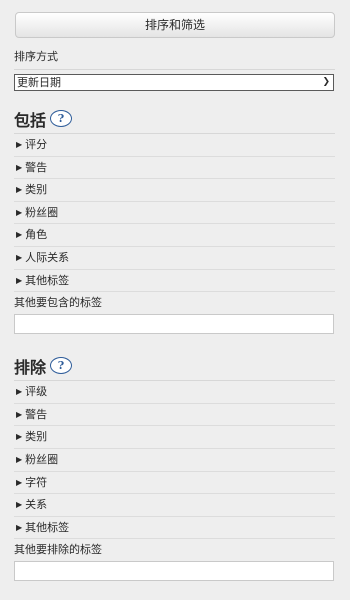  I want to click on divider, so click(174, 69).